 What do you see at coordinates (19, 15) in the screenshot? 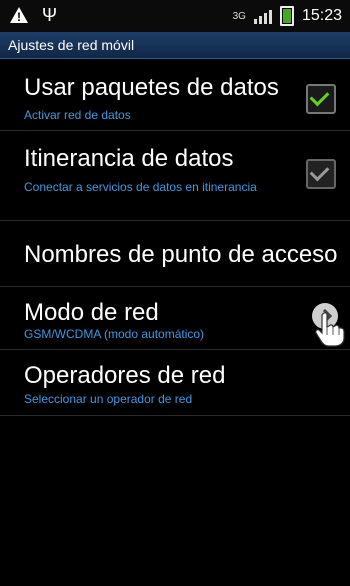
I see `warning-icon` at bounding box center [19, 15].